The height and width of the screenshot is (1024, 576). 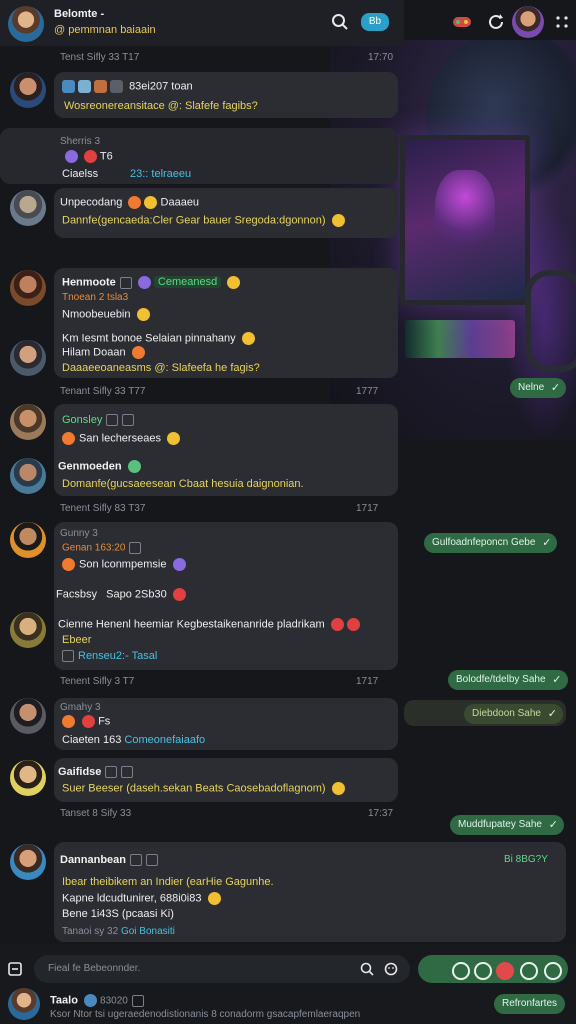 What do you see at coordinates (158, 338) in the screenshot?
I see `message-line: Km Iesmt bonoe Selaian pinnahany` at bounding box center [158, 338].